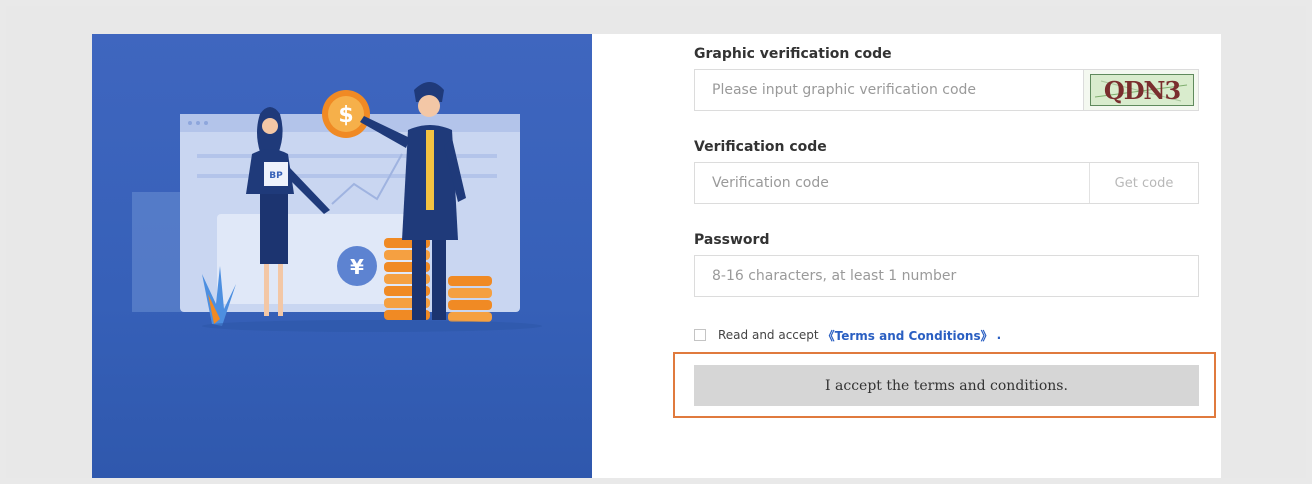  What do you see at coordinates (793, 54) in the screenshot?
I see `captcha-label: Graphic verification code` at bounding box center [793, 54].